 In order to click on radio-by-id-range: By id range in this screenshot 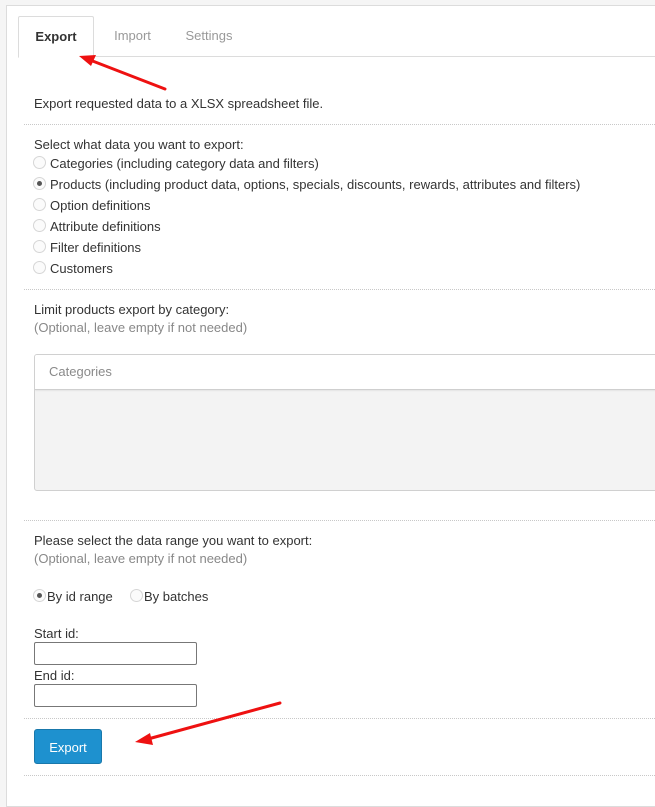, I will do `click(73, 597)`.